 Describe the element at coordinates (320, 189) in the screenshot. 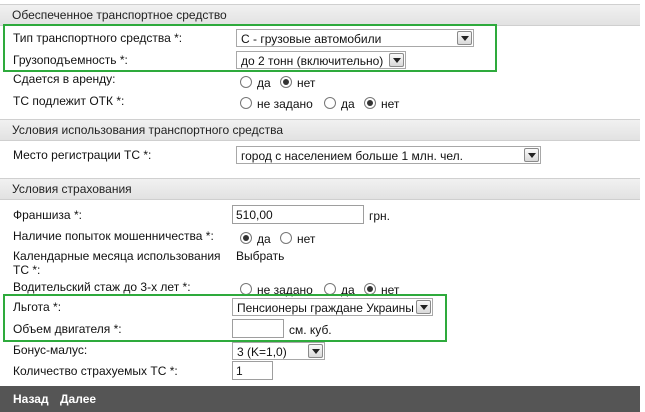

I see `section-header-insurance: Условия страхования` at that location.